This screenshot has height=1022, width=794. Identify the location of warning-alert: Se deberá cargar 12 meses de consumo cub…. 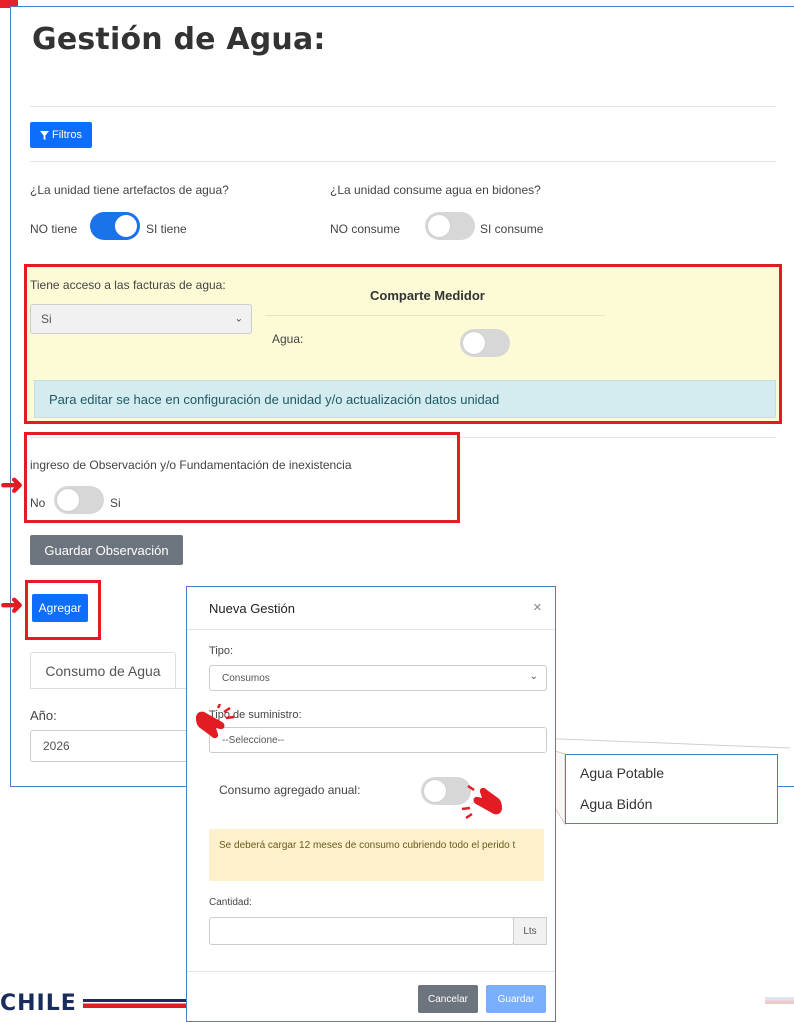
(376, 855).